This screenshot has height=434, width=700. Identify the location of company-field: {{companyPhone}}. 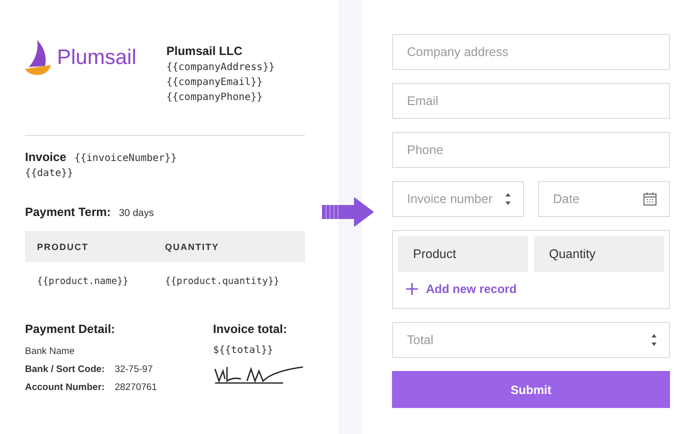
(220, 97).